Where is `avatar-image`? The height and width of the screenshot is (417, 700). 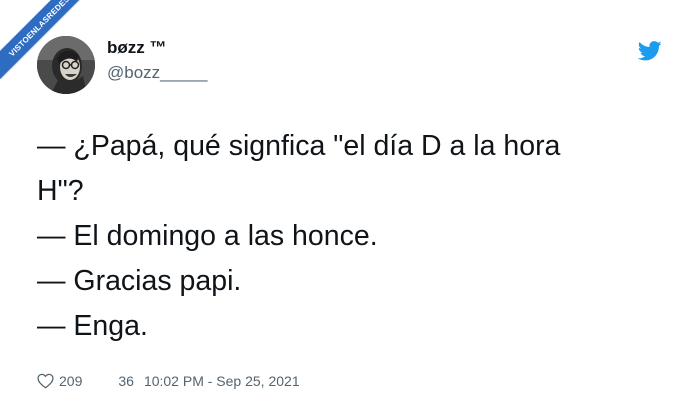 avatar-image is located at coordinates (66, 65).